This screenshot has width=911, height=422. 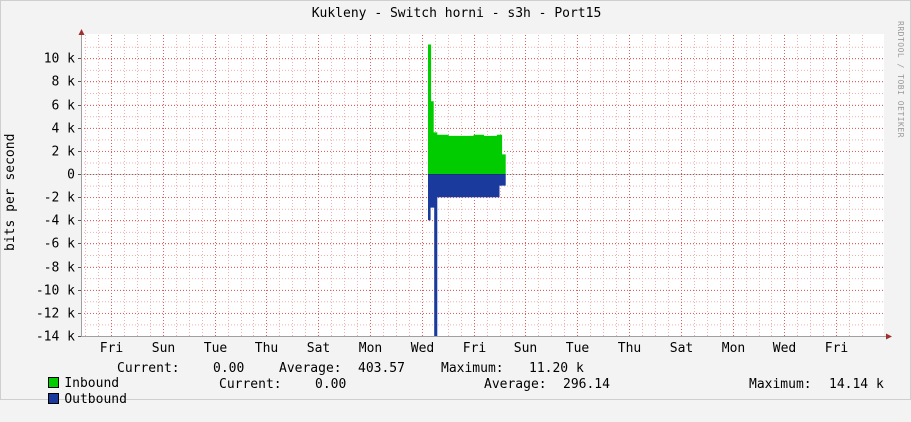 I want to click on y-tick-label: 6 k, so click(x=64, y=106).